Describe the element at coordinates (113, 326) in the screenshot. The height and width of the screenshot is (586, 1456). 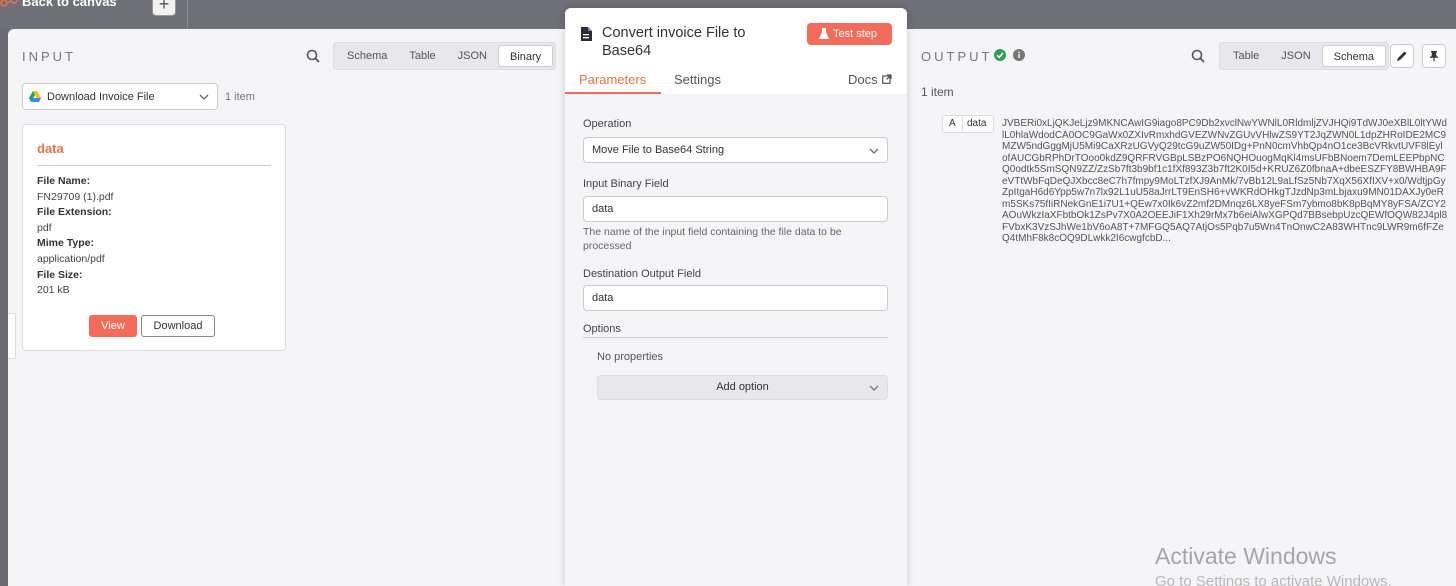
I see `view-file-button: View` at that location.